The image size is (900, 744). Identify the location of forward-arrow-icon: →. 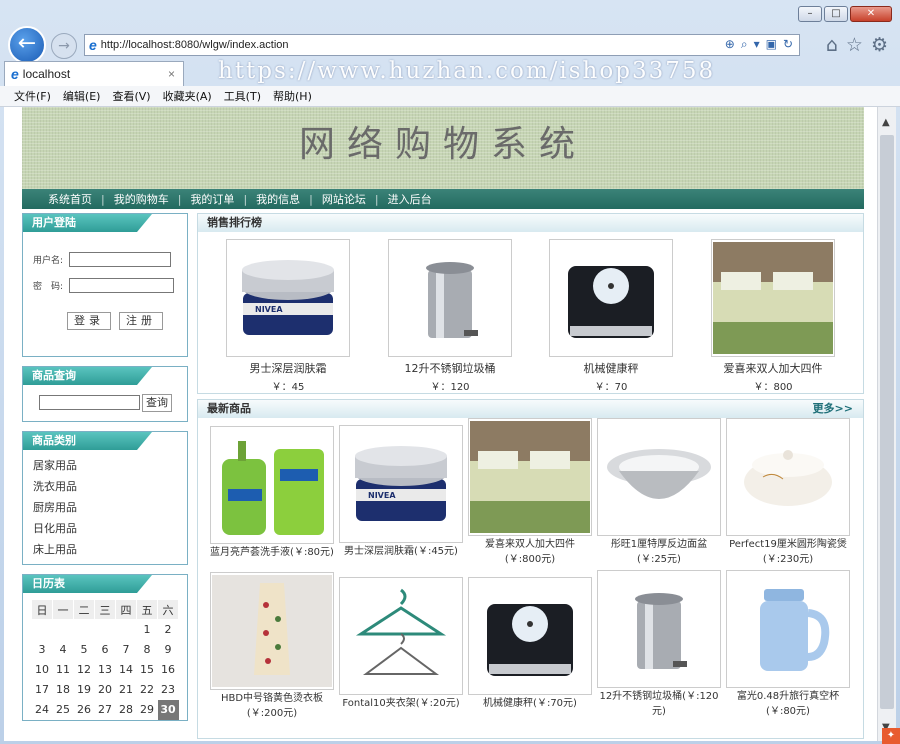
(64, 46).